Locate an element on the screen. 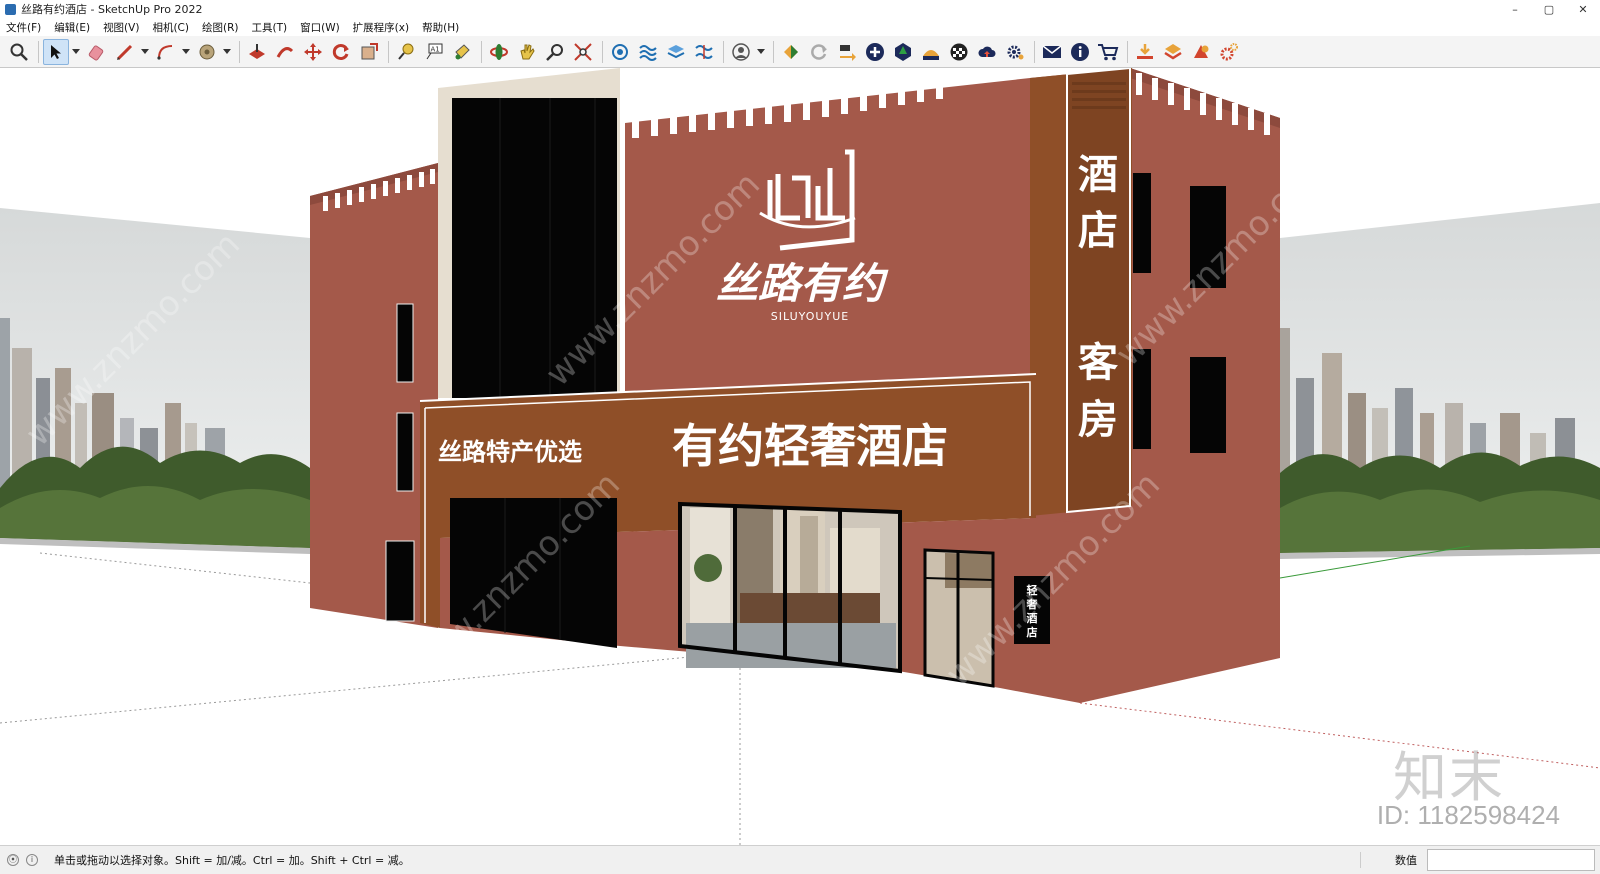 The width and height of the screenshot is (1600, 874). vertical-sign-char-4: 房 is located at coordinates (1098, 419).